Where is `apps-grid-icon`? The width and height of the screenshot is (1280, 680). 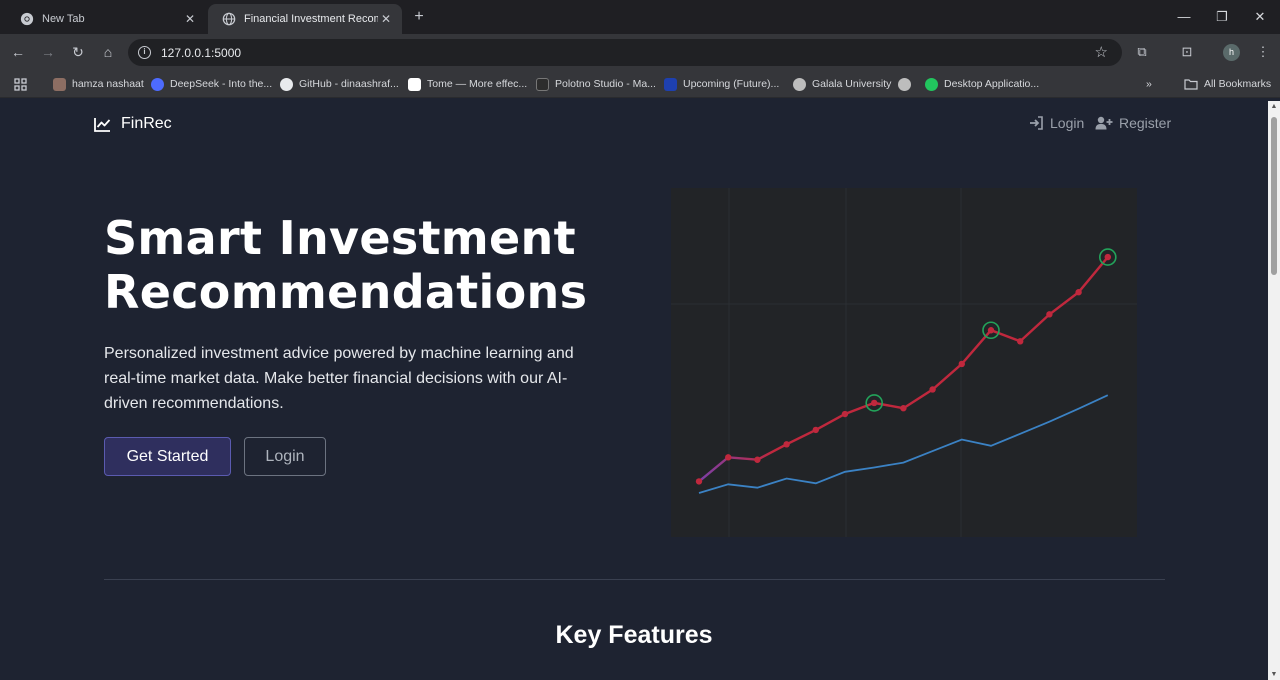 apps-grid-icon is located at coordinates (20, 84).